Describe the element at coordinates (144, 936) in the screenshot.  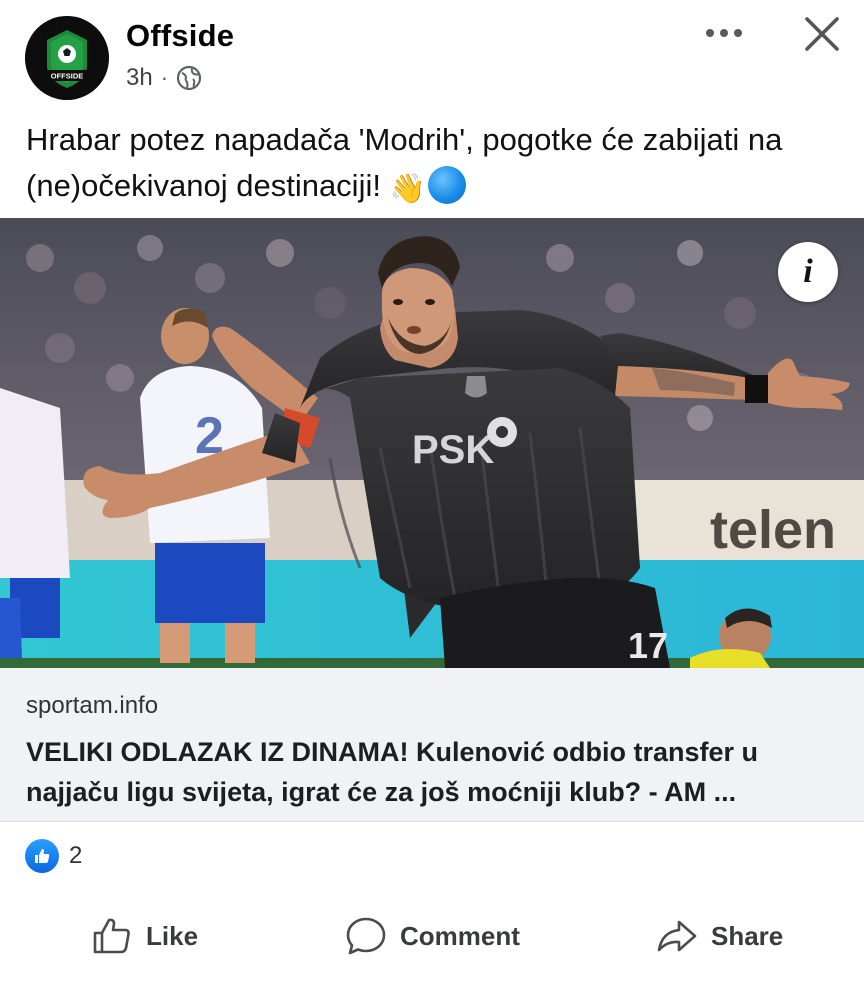
I see `like-button: Like` at that location.